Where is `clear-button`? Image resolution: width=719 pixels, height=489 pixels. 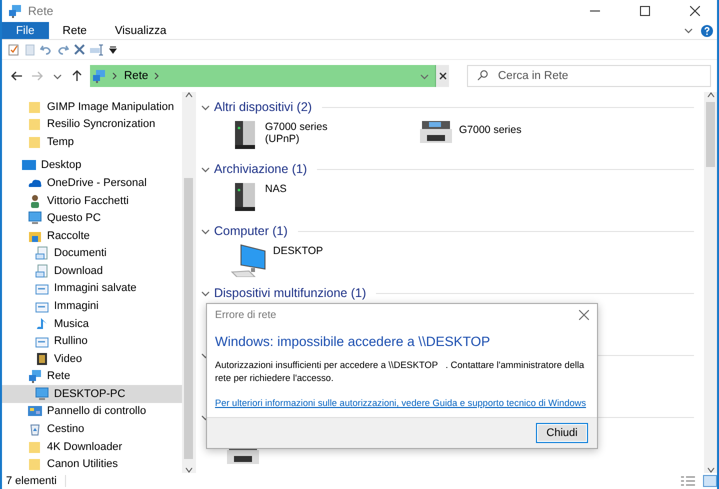
clear-button is located at coordinates (442, 76).